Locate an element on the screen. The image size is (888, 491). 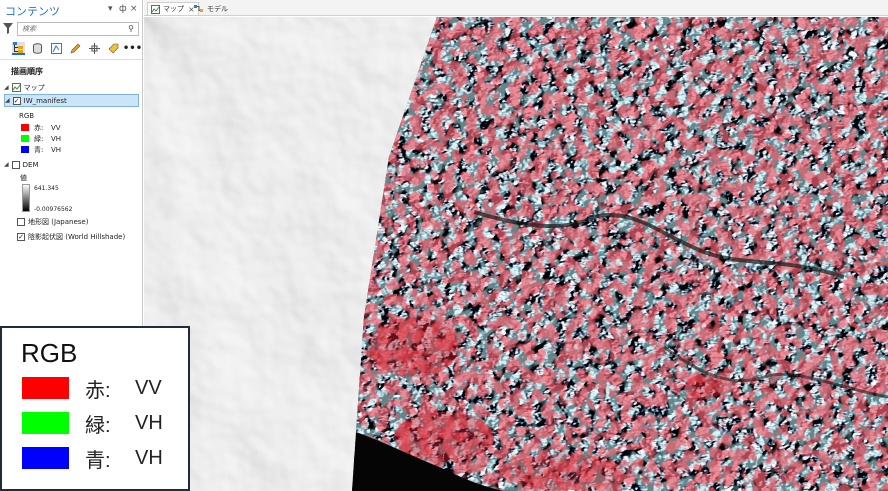
list-by-editing-icon is located at coordinates (75, 48).